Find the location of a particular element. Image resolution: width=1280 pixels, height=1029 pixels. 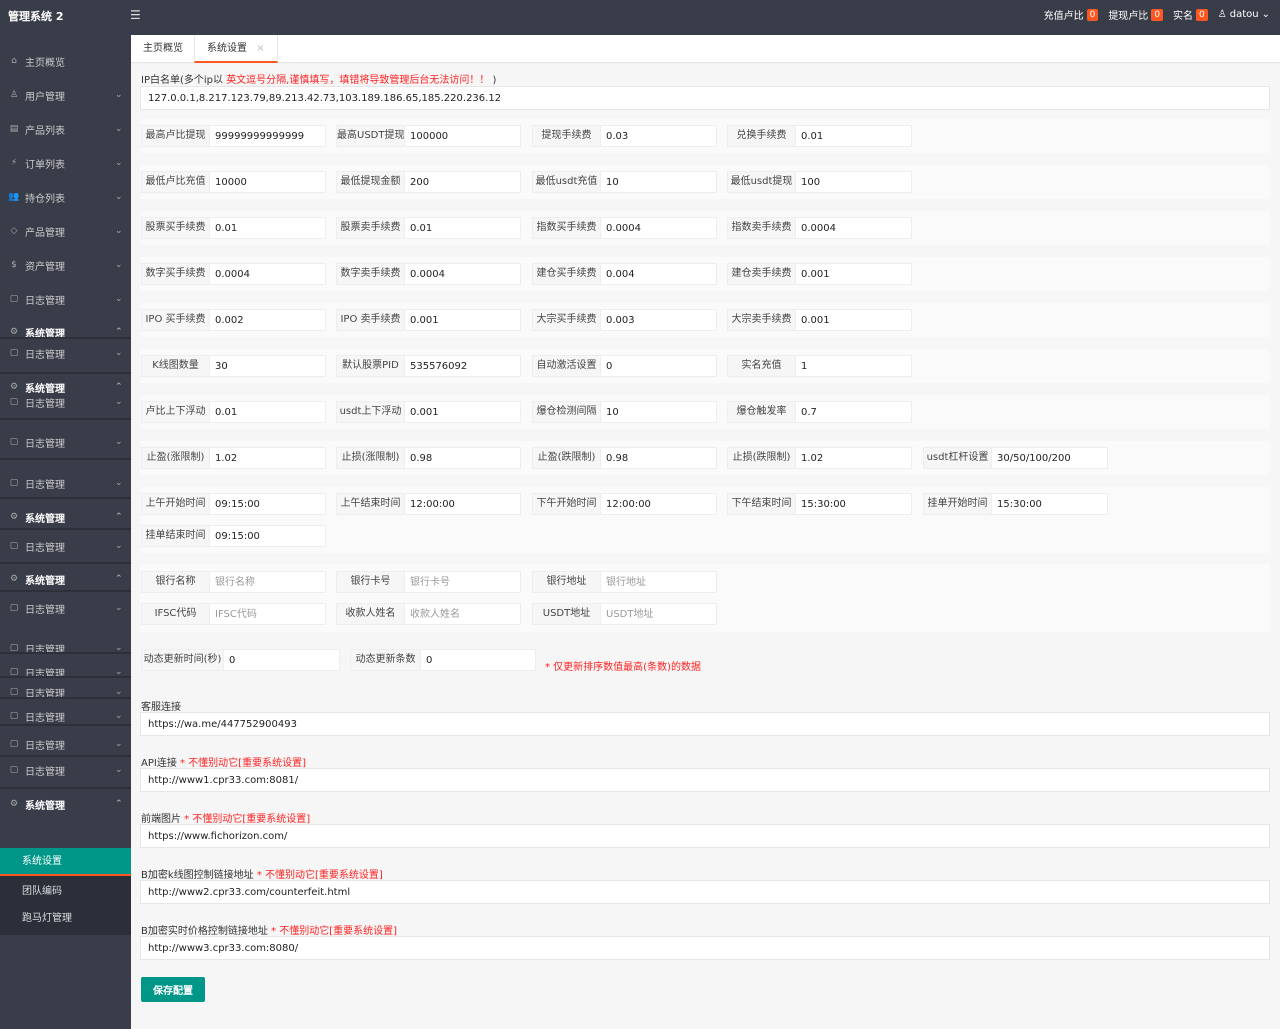

close-icon: × is located at coordinates (260, 48).